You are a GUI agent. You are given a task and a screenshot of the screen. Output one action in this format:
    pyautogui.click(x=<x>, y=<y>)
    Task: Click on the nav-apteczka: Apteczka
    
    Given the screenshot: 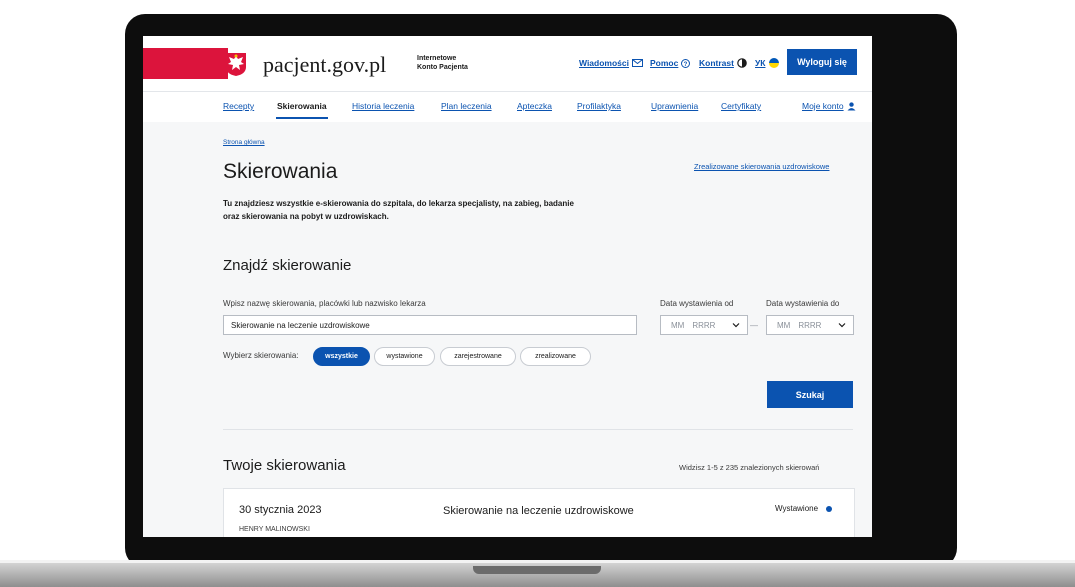 What is the action you would take?
    pyautogui.click(x=534, y=106)
    